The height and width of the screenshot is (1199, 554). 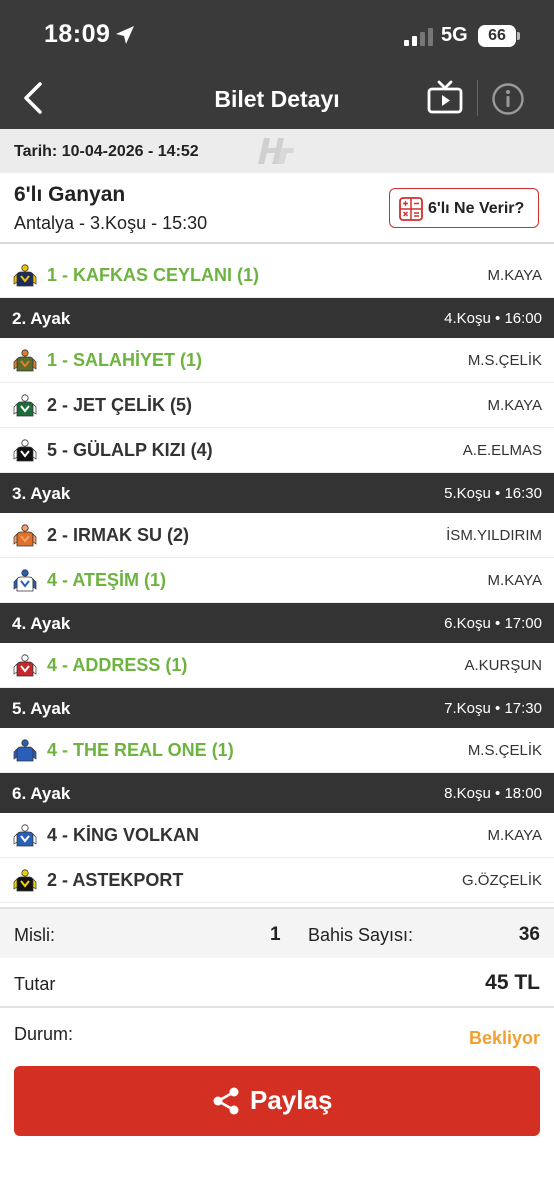 What do you see at coordinates (291, 1100) in the screenshot?
I see `share-label: Paylaş` at bounding box center [291, 1100].